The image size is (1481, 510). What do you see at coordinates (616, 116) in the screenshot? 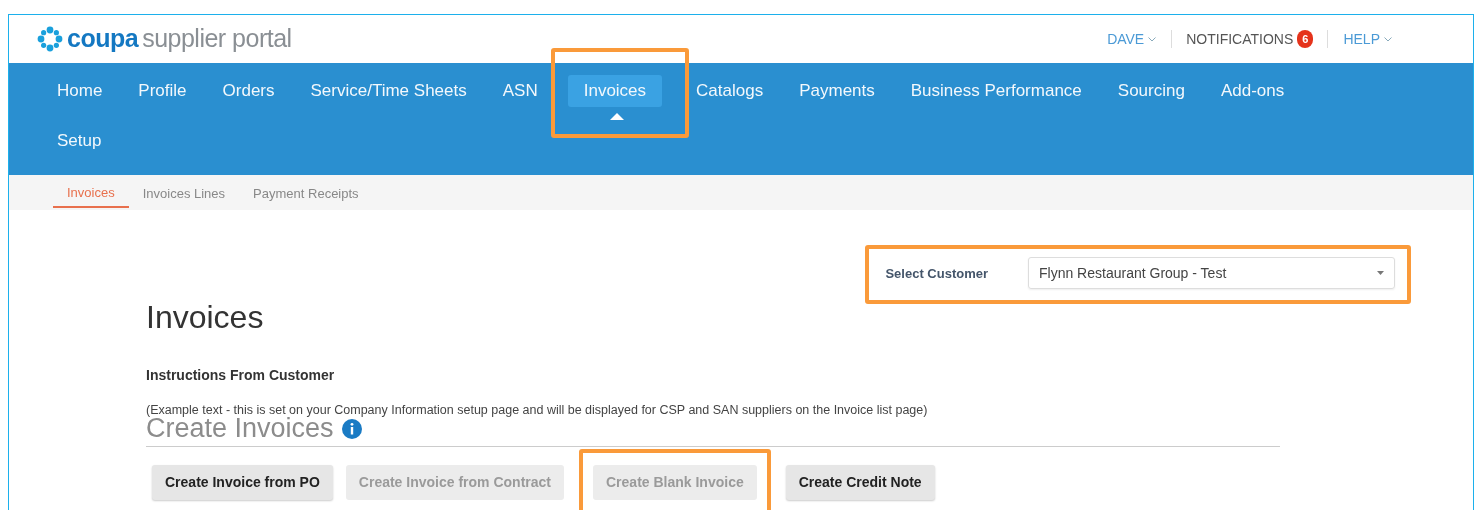
I see `pointer-icon` at bounding box center [616, 116].